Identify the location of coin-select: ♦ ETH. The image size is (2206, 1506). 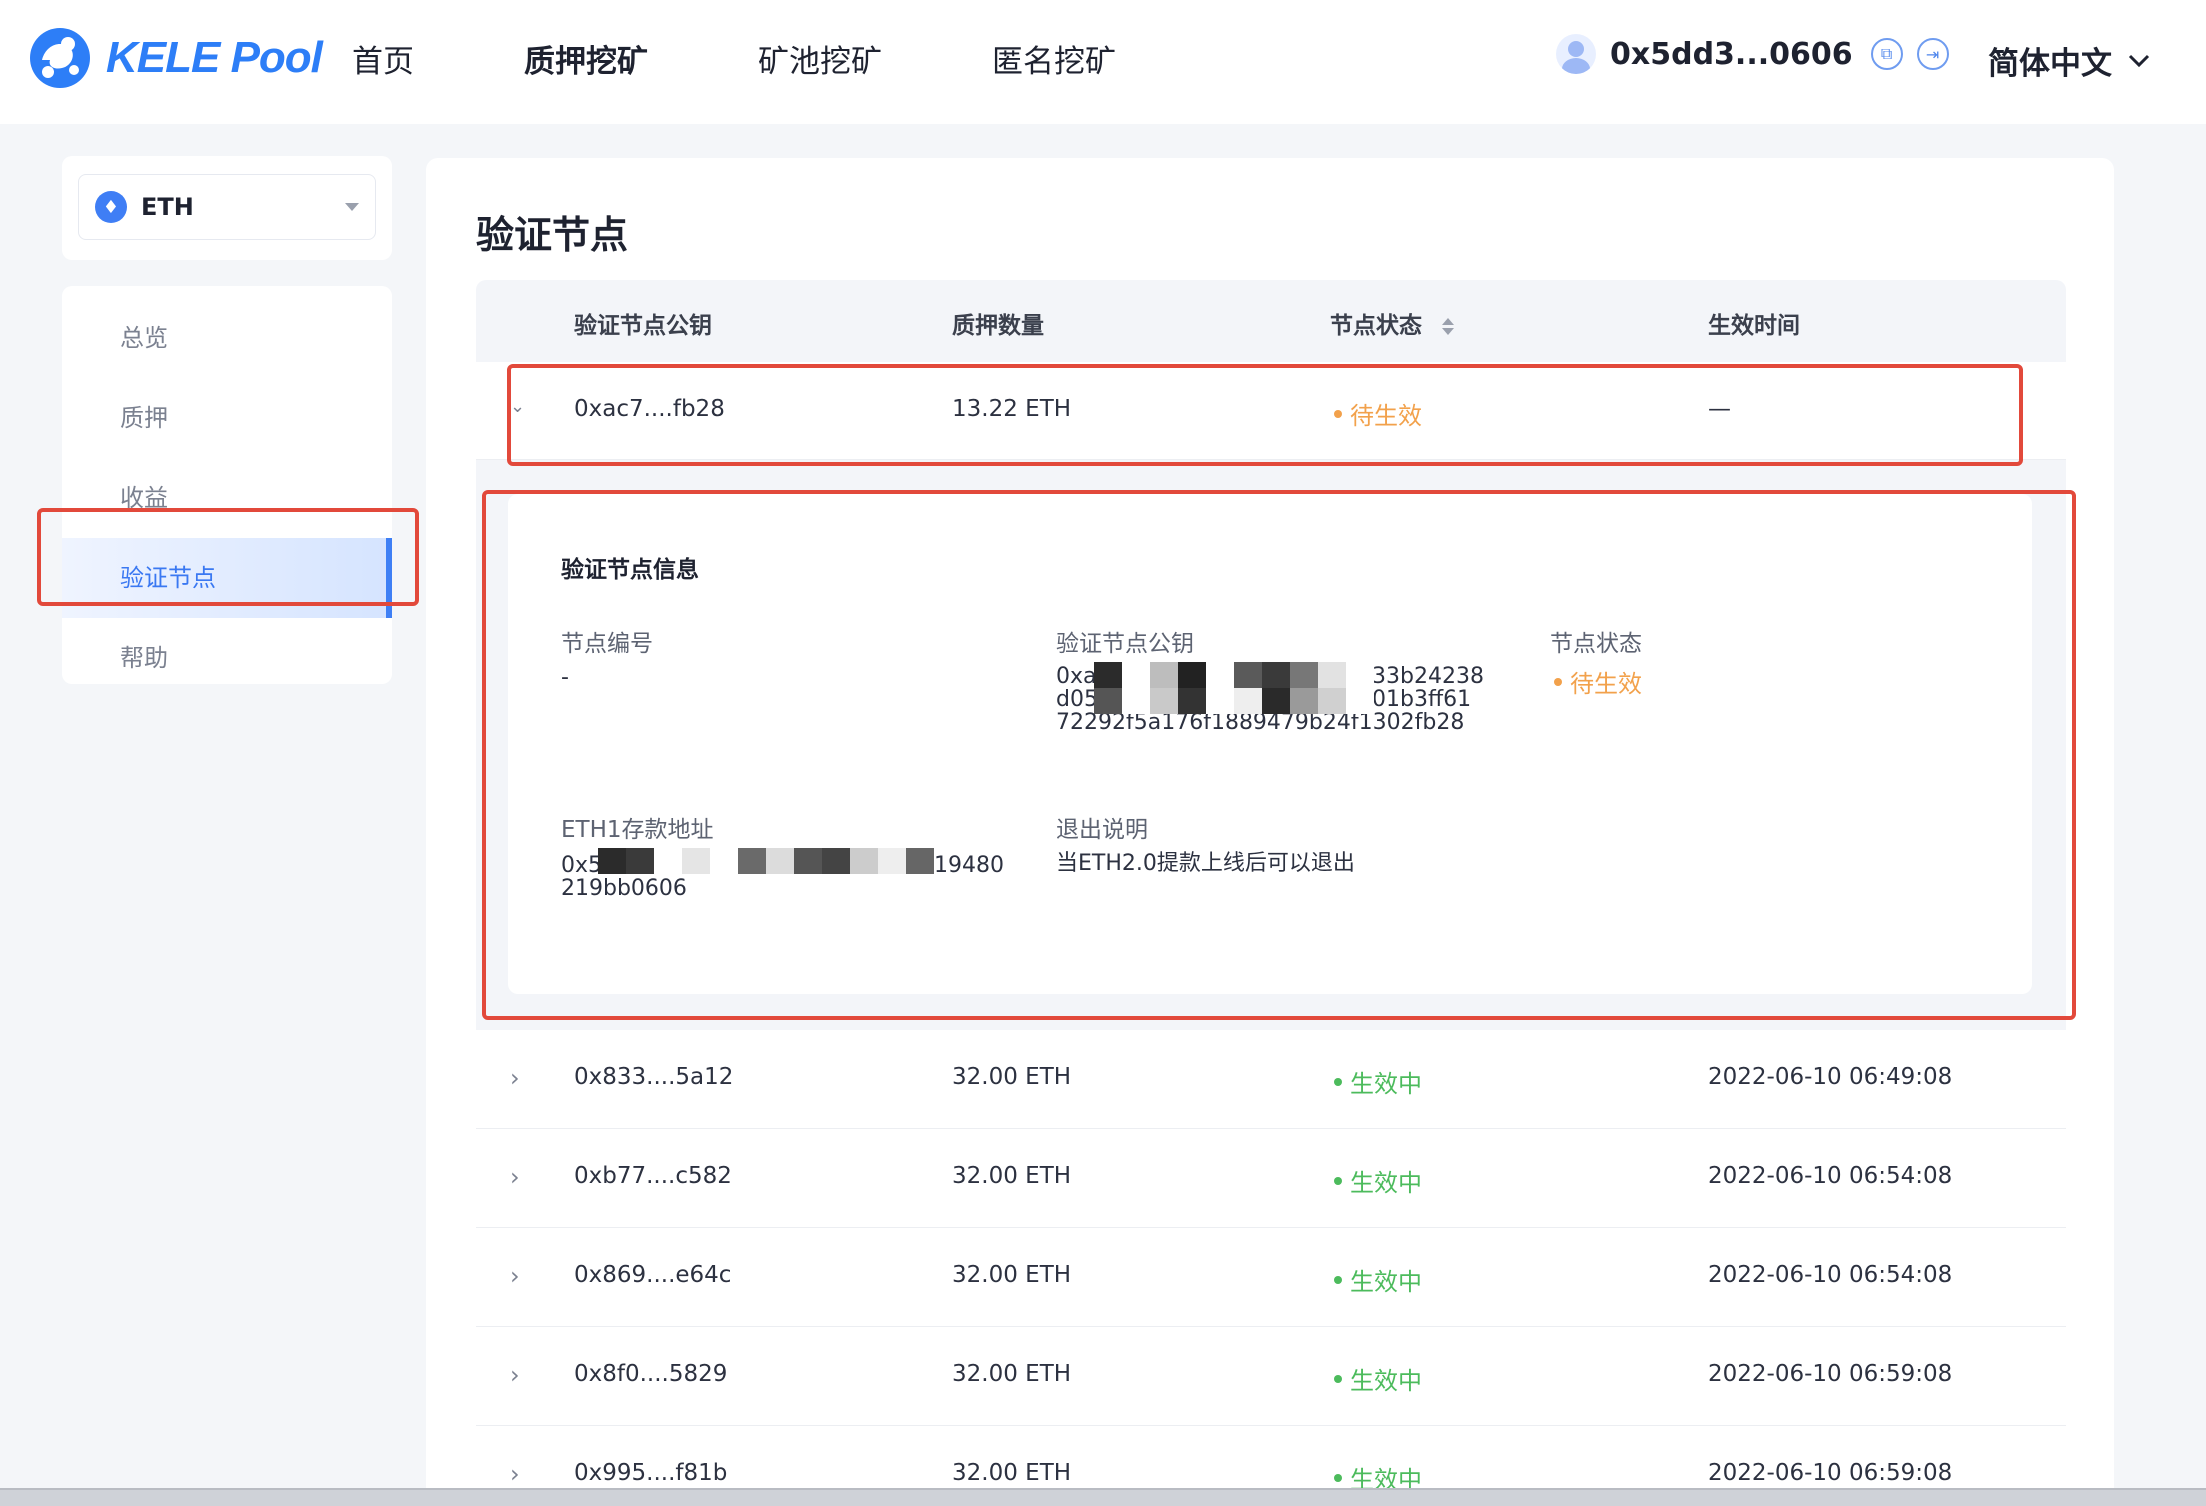
(227, 207).